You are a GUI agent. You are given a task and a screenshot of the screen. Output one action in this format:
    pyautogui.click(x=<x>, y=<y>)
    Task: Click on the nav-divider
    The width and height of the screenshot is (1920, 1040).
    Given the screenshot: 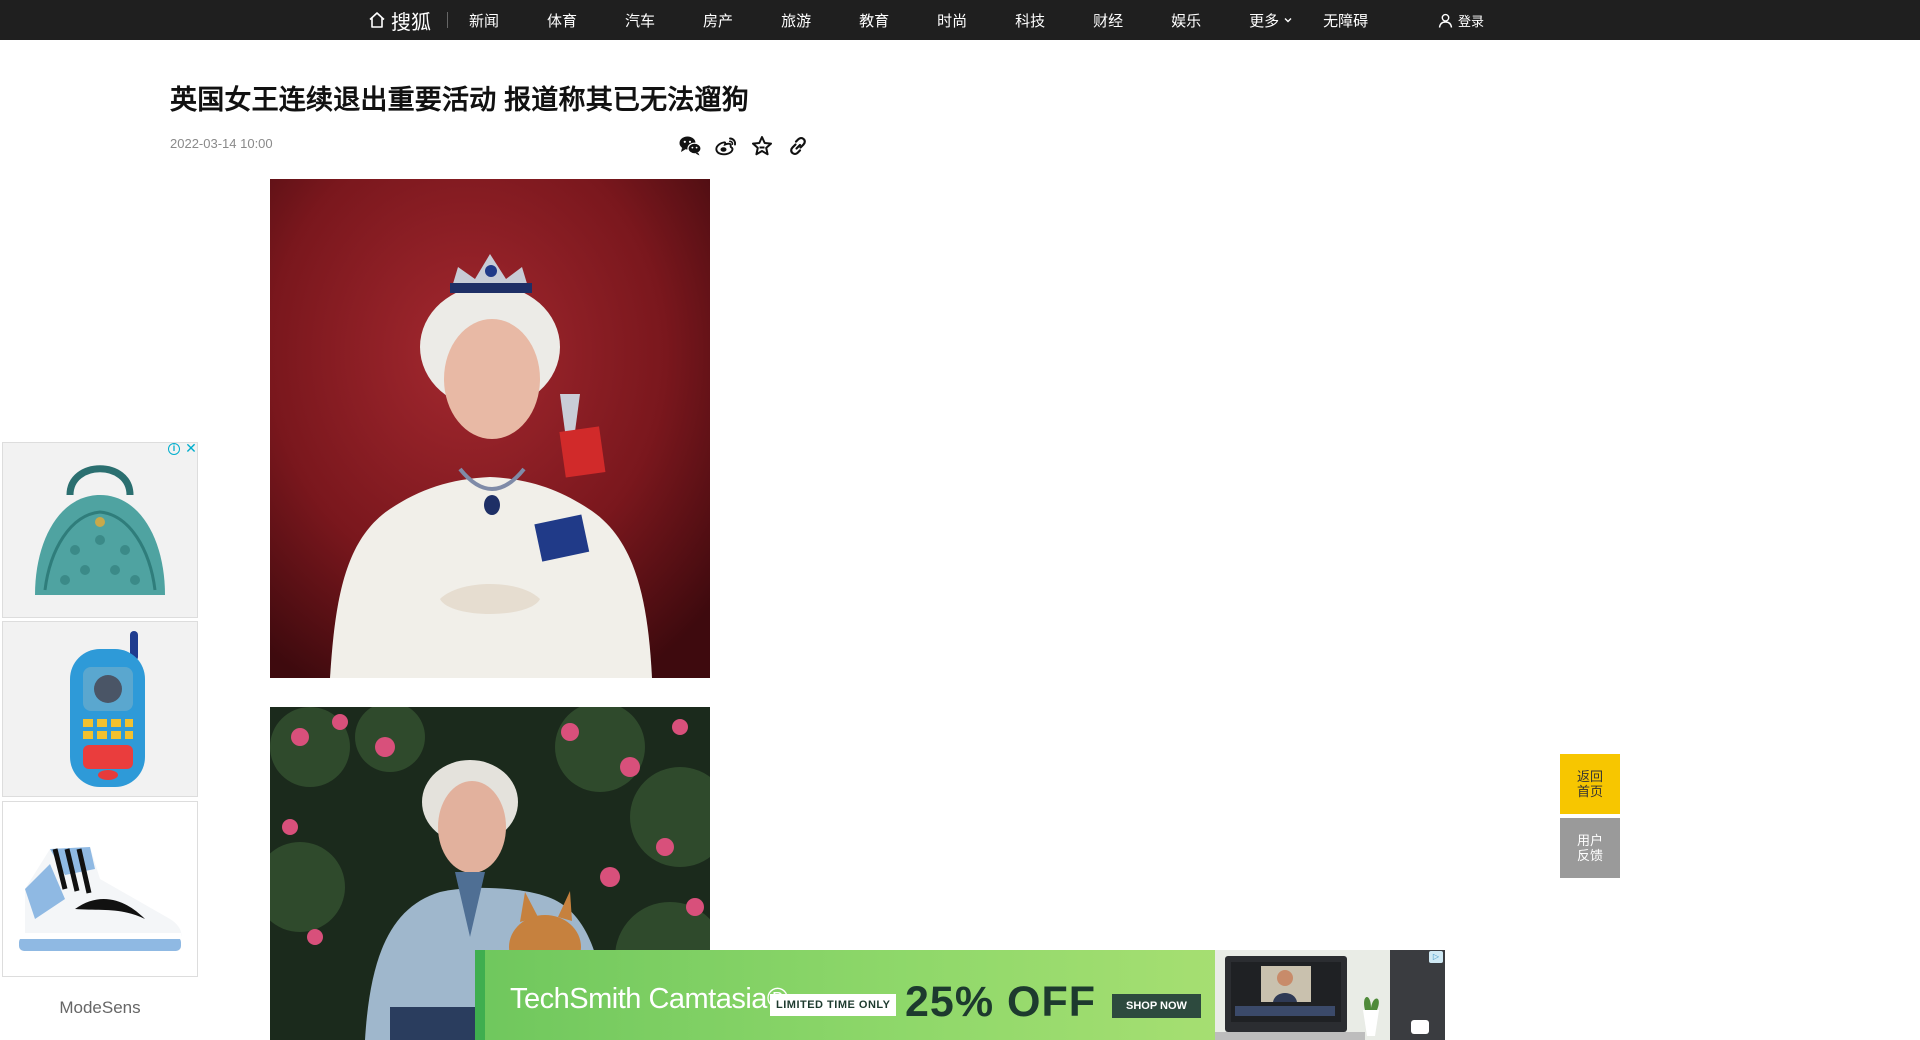 What is the action you would take?
    pyautogui.click(x=447, y=20)
    